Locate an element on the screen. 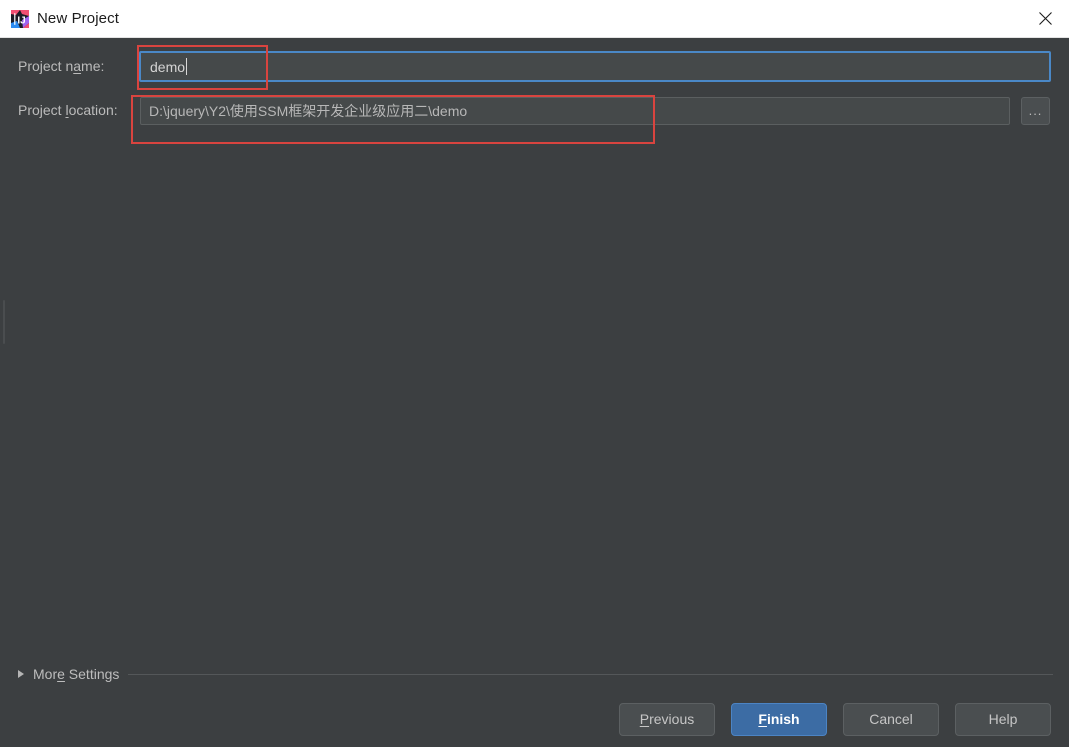 Image resolution: width=1069 pixels, height=747 pixels. intellij-idea-icon: IJ is located at coordinates (20, 19).